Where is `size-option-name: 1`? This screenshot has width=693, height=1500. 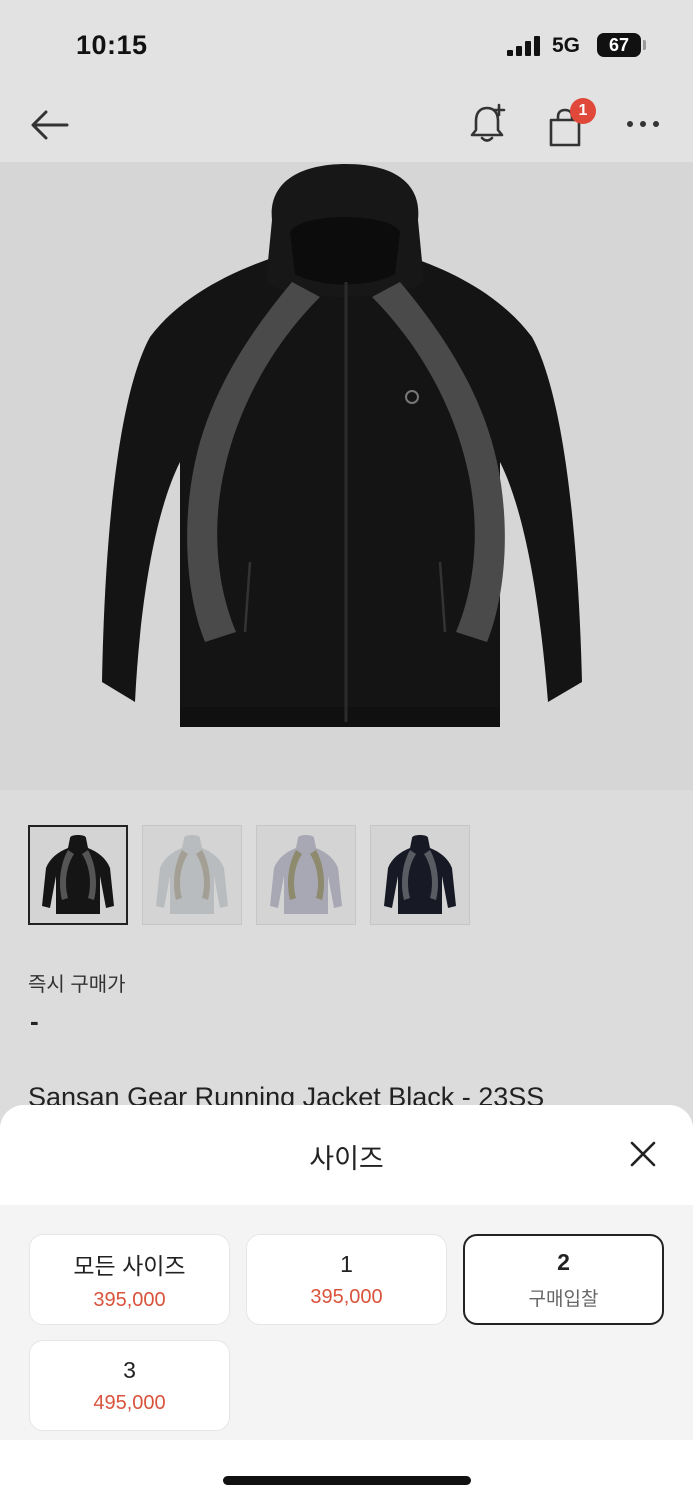
size-option-name: 1 is located at coordinates (346, 1263).